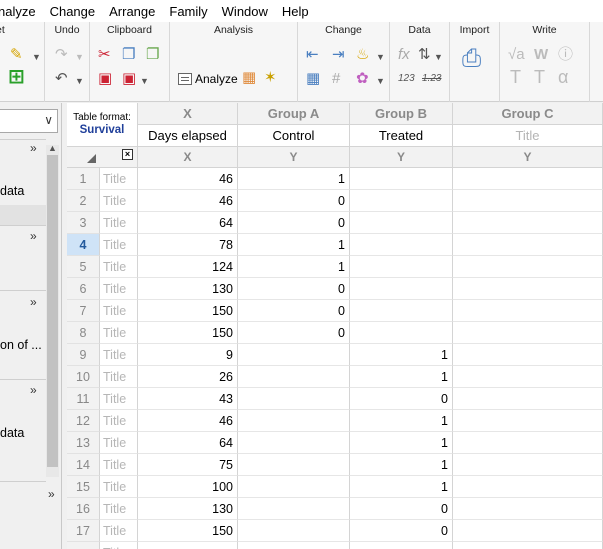 The width and height of the screenshot is (603, 549). I want to click on import-file-icon: ⎙, so click(471, 59).